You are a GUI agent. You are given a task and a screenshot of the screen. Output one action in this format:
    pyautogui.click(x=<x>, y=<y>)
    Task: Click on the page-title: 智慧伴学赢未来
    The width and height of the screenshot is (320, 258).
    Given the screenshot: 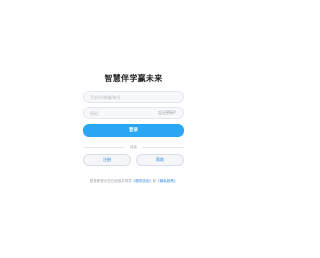 What is the action you would take?
    pyautogui.click(x=133, y=78)
    